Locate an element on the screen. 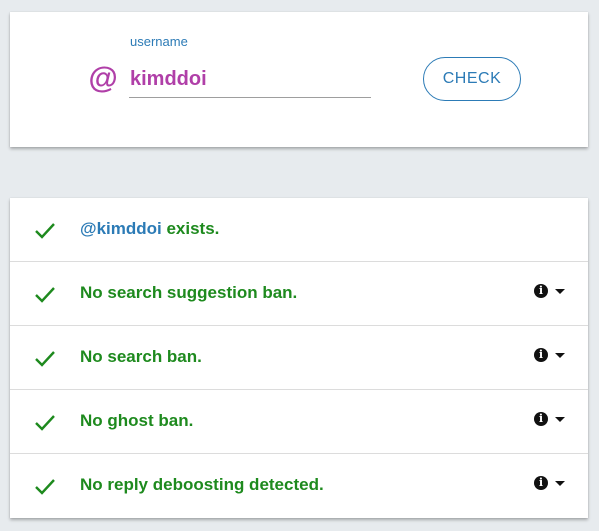 Image resolution: width=599 pixels, height=531 pixels. search-ban-info-toggle: i is located at coordinates (550, 357).